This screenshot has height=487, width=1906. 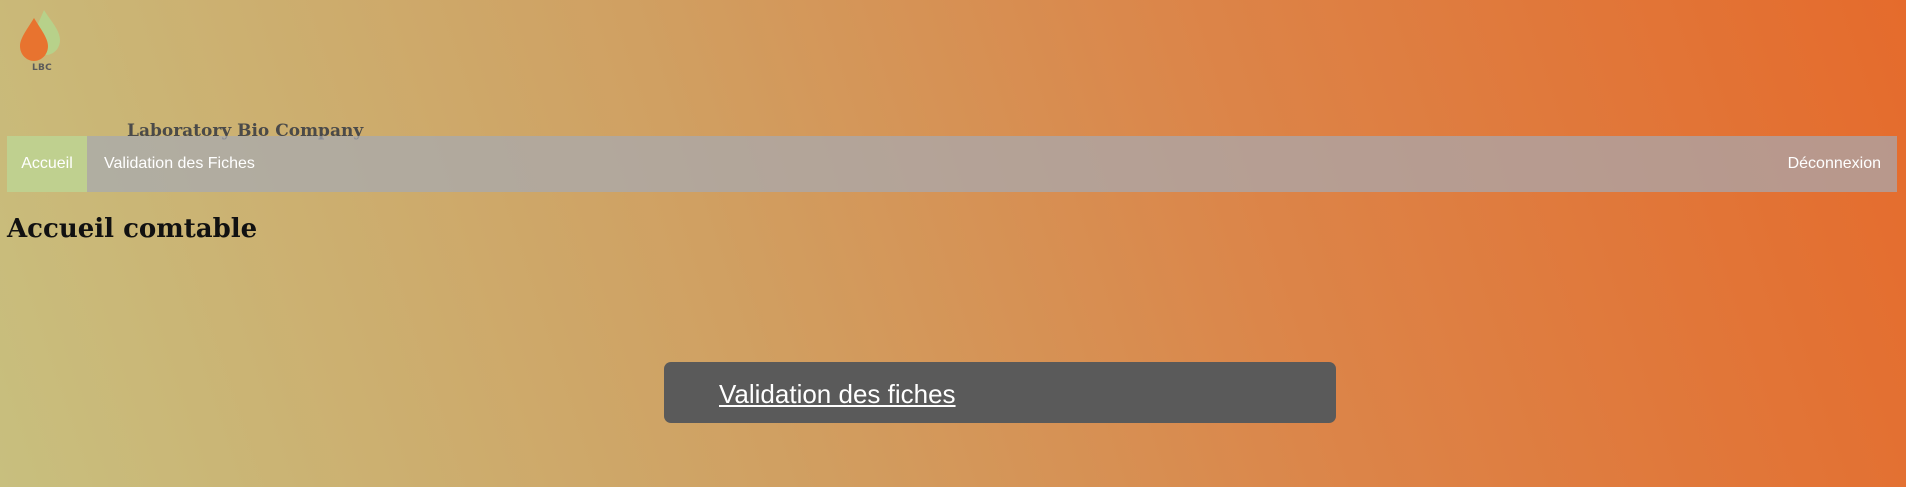 I want to click on nav-item-accueil: Accueil, so click(x=47, y=164).